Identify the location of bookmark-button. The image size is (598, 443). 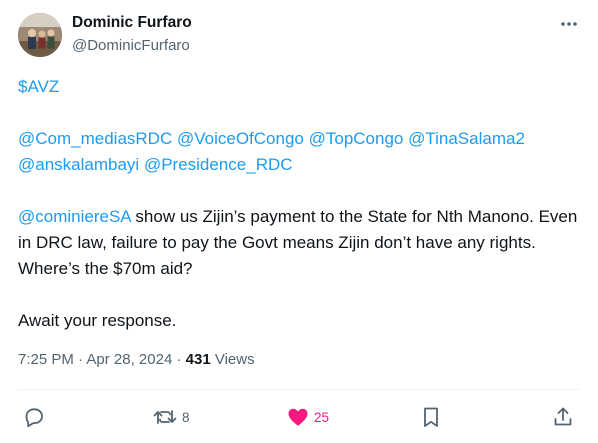
(431, 417).